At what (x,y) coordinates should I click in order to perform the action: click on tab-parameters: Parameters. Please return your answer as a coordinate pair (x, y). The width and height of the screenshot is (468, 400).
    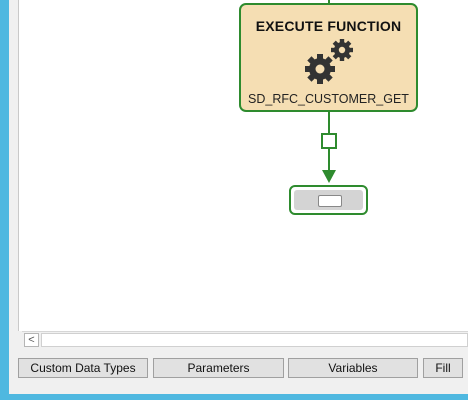
    Looking at the image, I should click on (218, 368).